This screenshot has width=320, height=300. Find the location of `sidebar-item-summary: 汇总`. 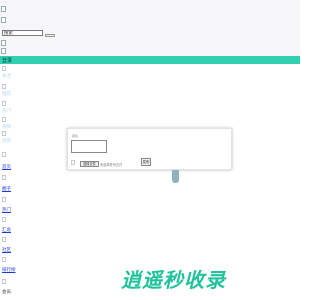

sidebar-item-summary: 汇总 is located at coordinates (6, 230).